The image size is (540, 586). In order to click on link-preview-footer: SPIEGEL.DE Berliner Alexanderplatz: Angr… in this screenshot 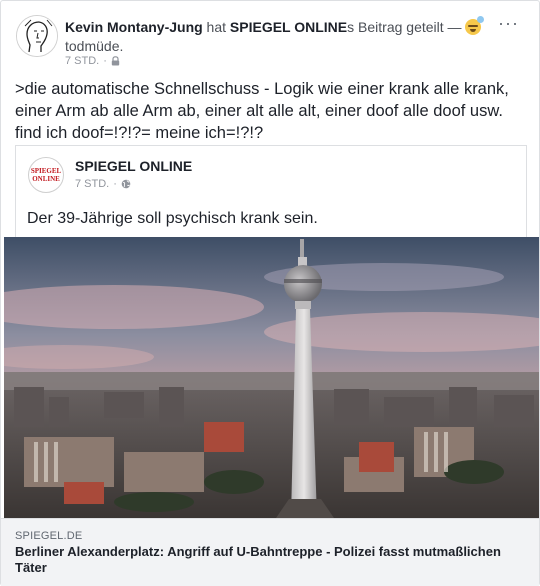, I will do `click(270, 552)`.